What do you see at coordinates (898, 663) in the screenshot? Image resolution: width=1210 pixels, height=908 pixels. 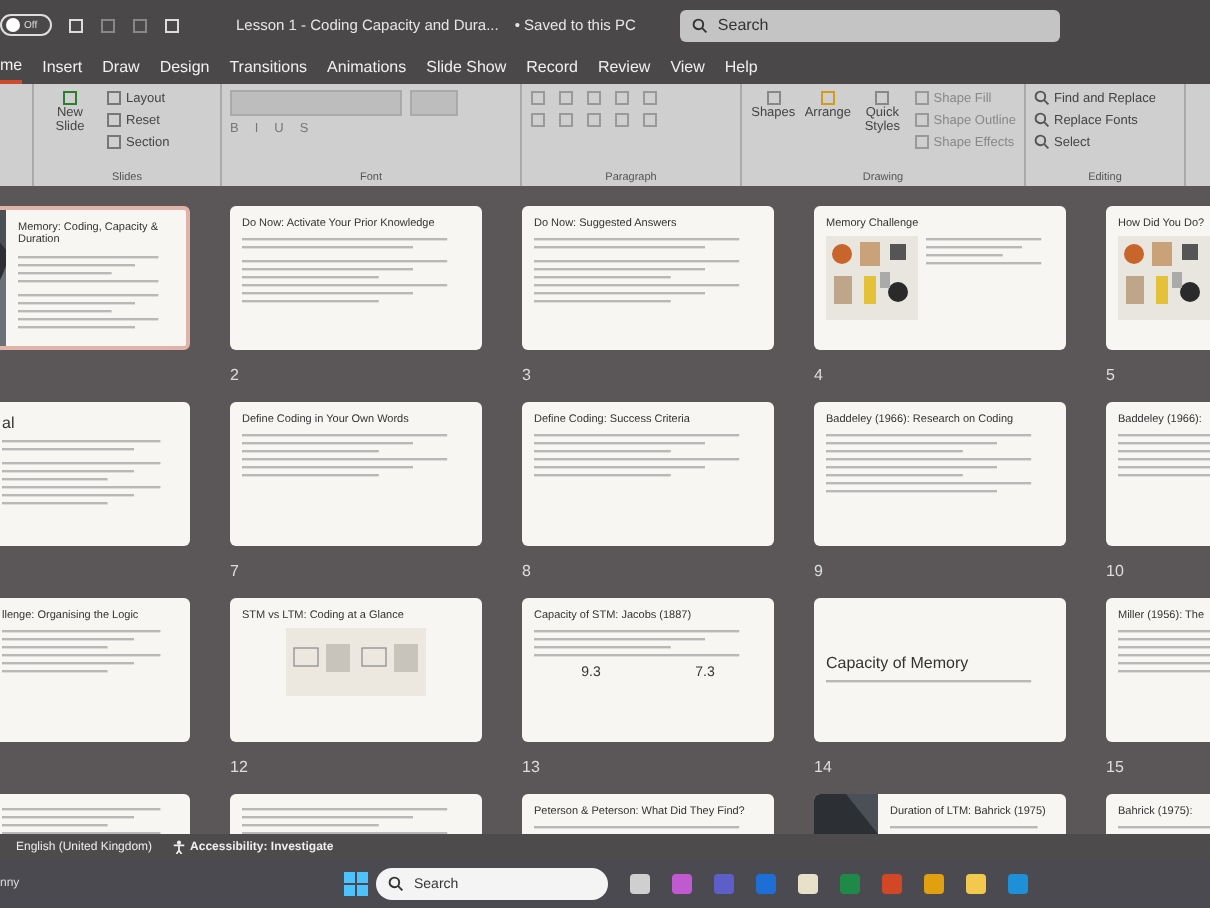 I see `slide-title: Capacity of Memory` at bounding box center [898, 663].